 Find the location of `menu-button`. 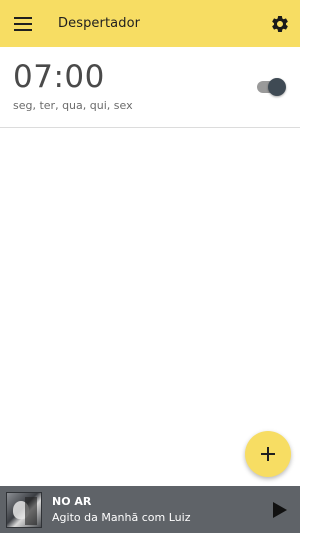

menu-button is located at coordinates (23, 23).